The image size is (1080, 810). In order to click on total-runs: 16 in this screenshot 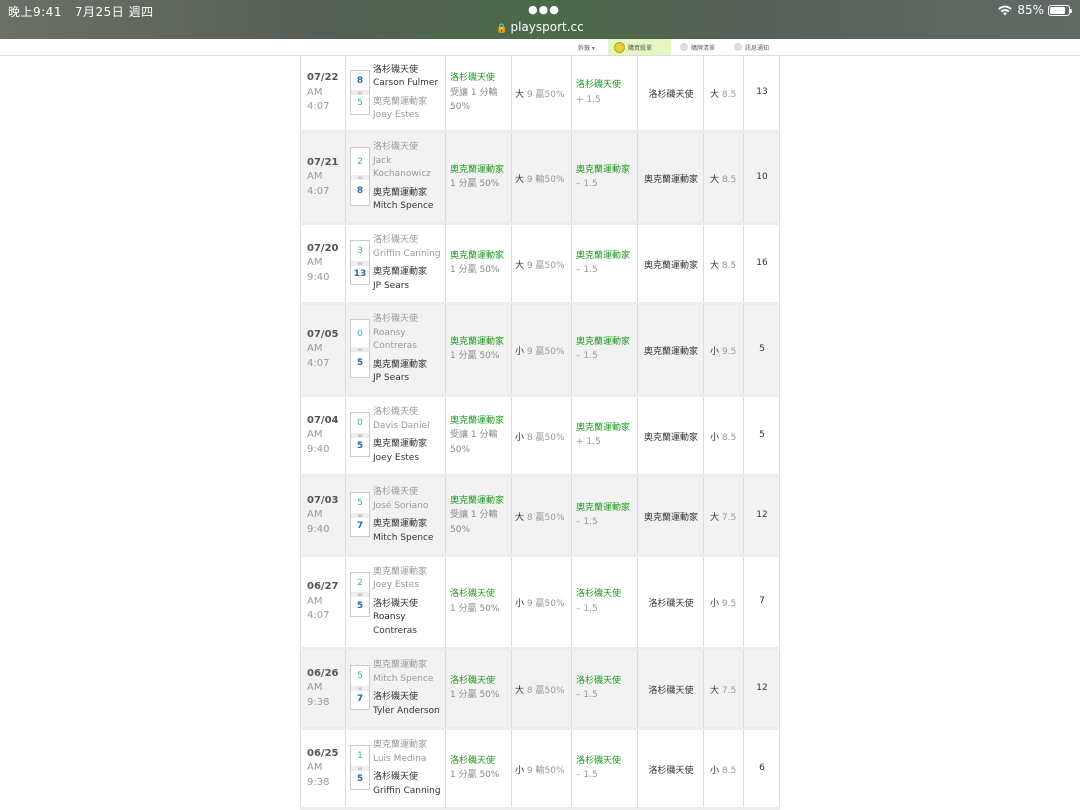, I will do `click(762, 262)`.